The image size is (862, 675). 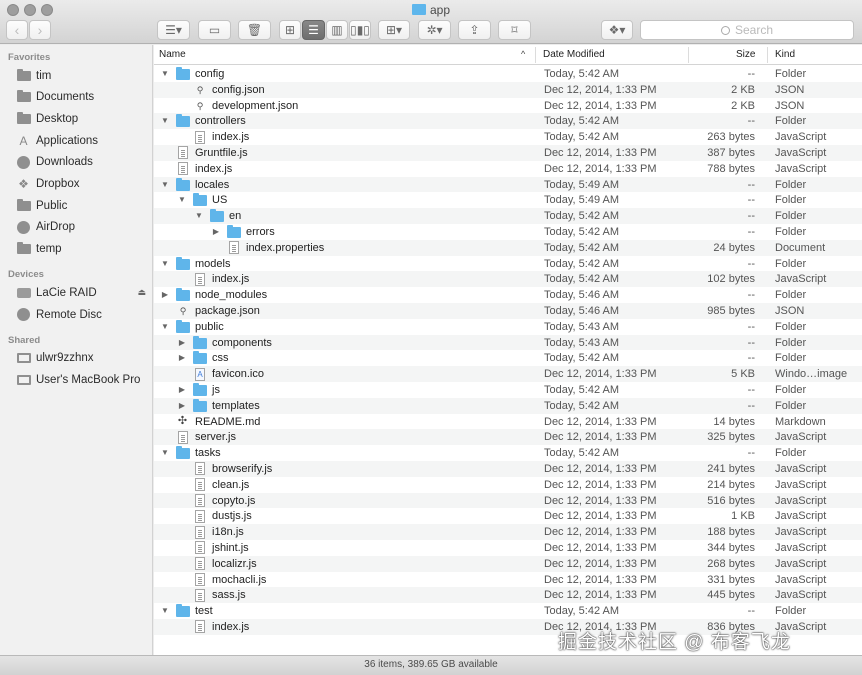 I want to click on folder-icon, so click(x=200, y=389).